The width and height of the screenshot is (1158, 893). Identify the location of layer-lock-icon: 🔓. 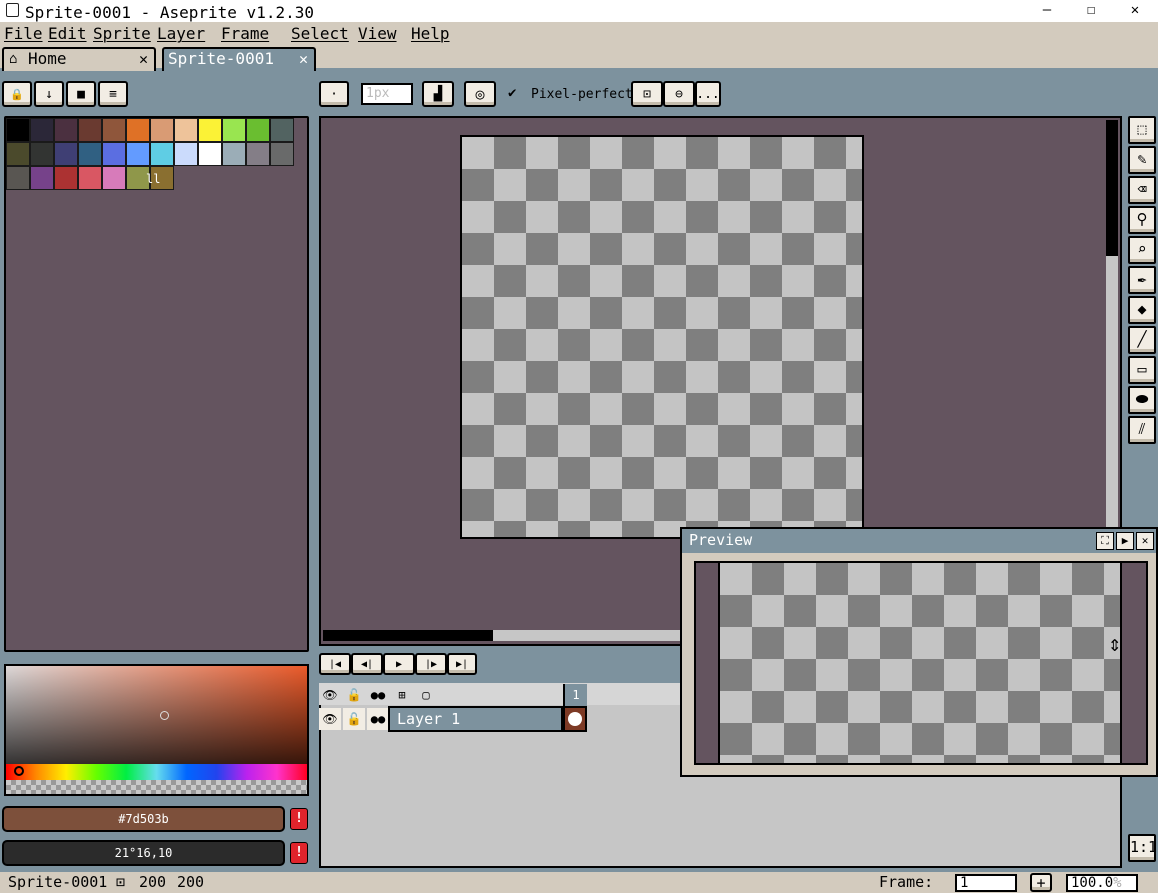
(354, 719).